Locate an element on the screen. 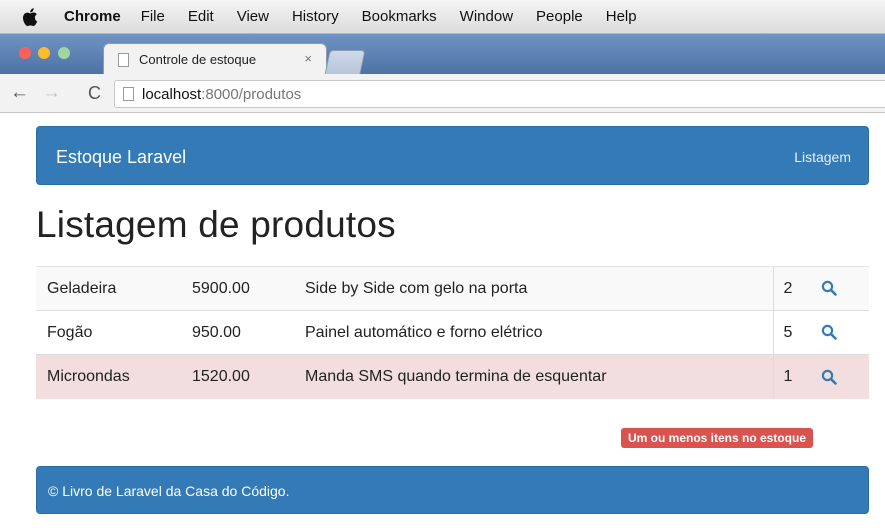 The width and height of the screenshot is (885, 531). menu-history: History is located at coordinates (315, 16).